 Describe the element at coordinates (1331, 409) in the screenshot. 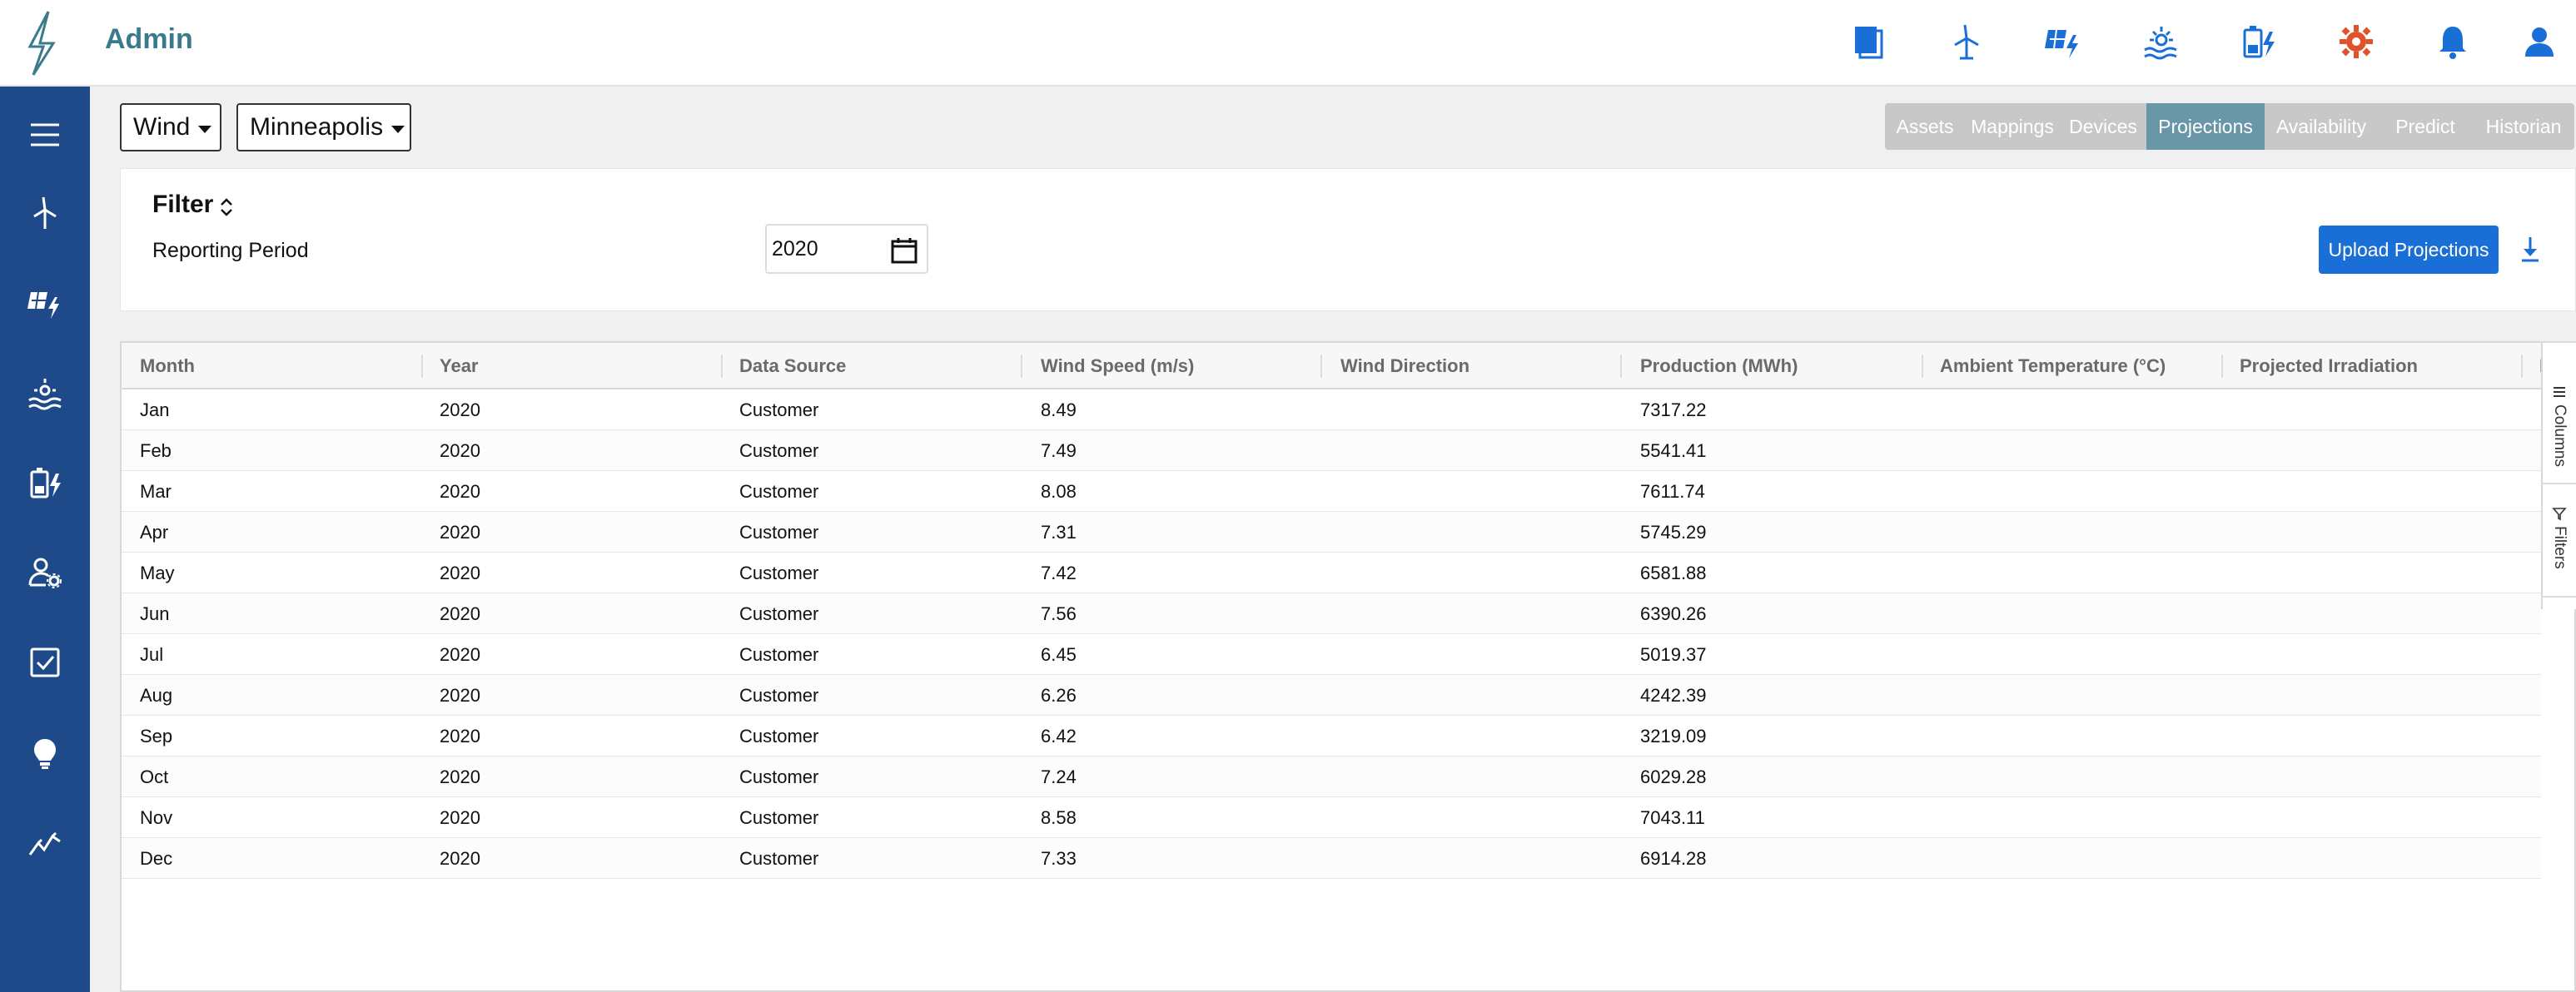

I see `table-row: Jan 2020 Customer 8.49 7317.22` at that location.